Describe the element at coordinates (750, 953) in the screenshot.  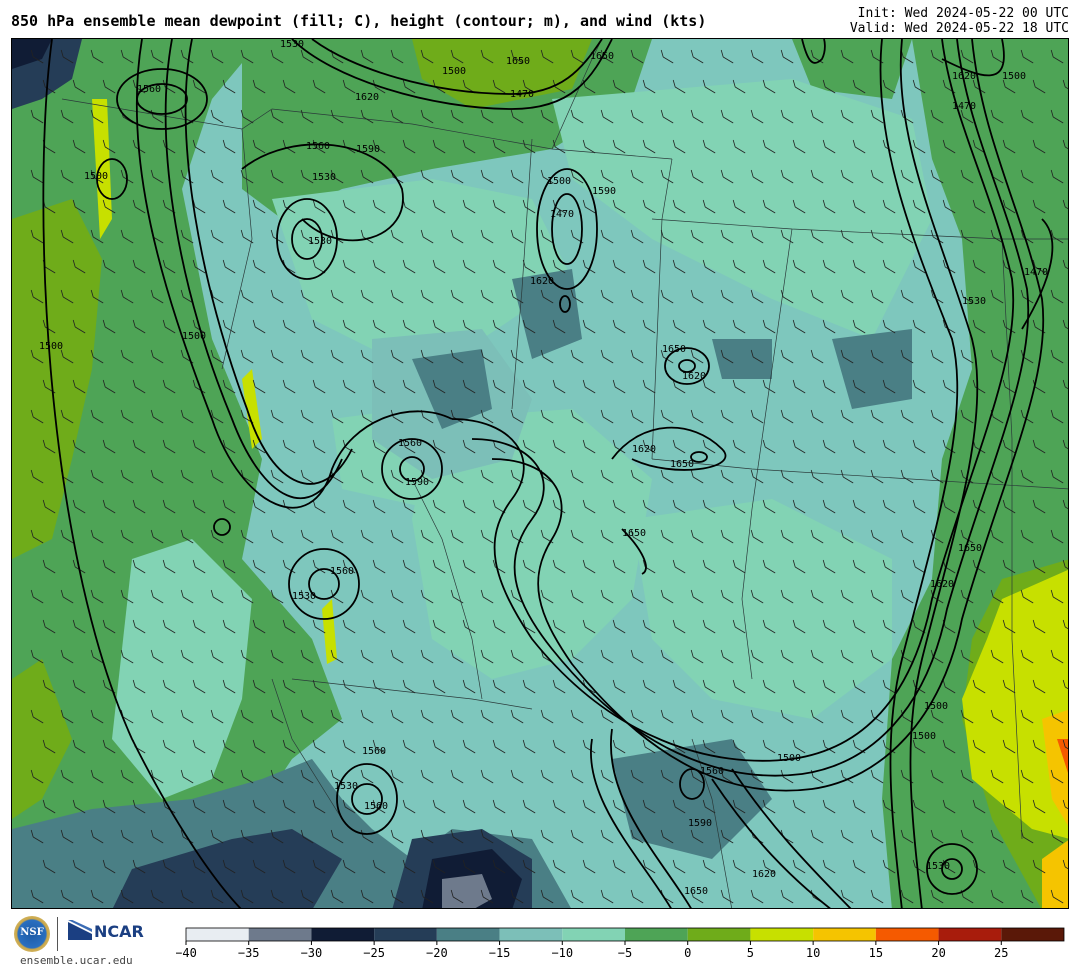
I see `colorbar-tick-label: 5` at that location.